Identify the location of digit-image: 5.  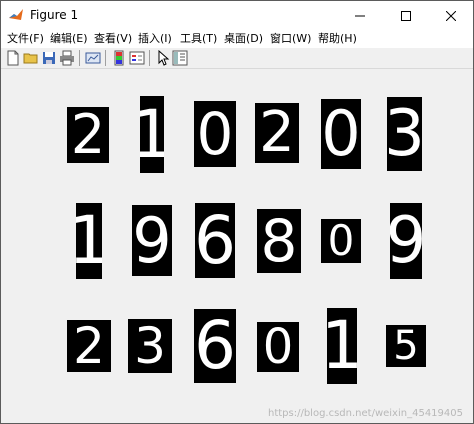
(406, 346).